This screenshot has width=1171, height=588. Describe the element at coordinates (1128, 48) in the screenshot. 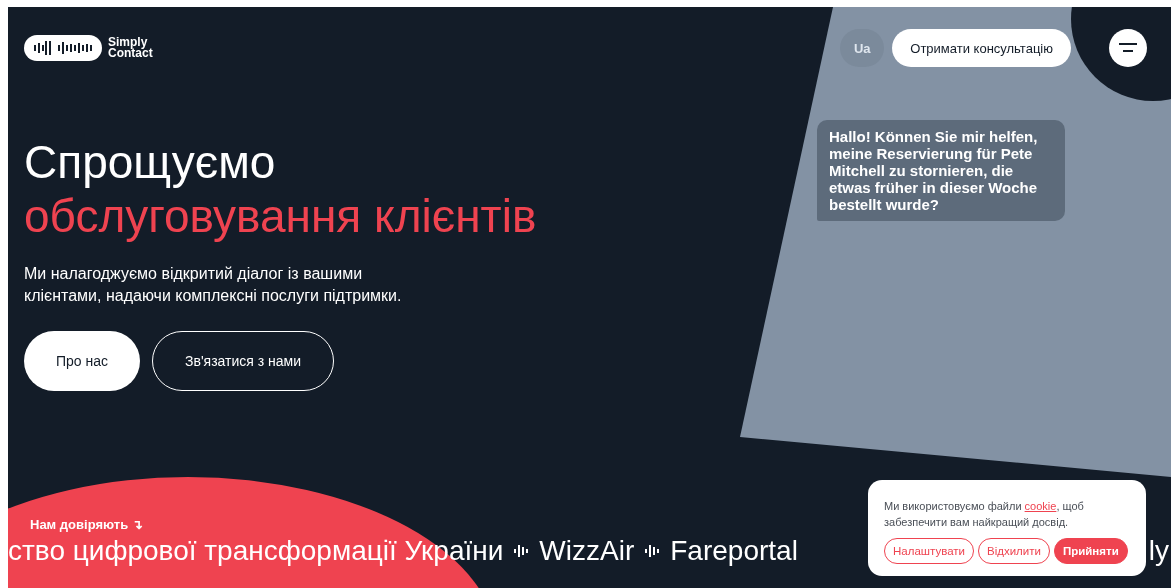

I see `menu-icon` at that location.